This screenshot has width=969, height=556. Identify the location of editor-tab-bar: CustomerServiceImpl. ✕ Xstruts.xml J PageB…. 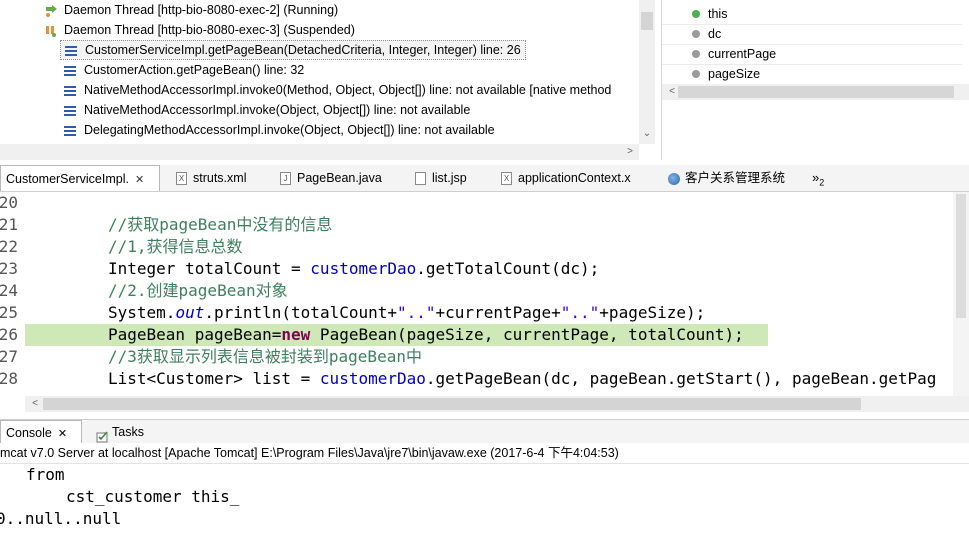
(484, 178).